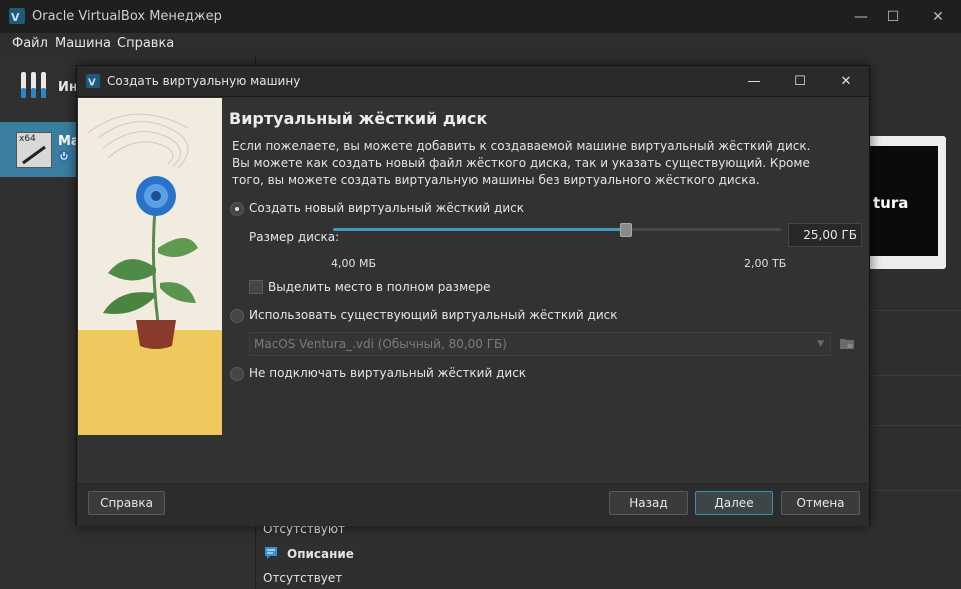 This screenshot has width=961, height=589. I want to click on slider-max-label: 2,00 ТБ, so click(765, 263).